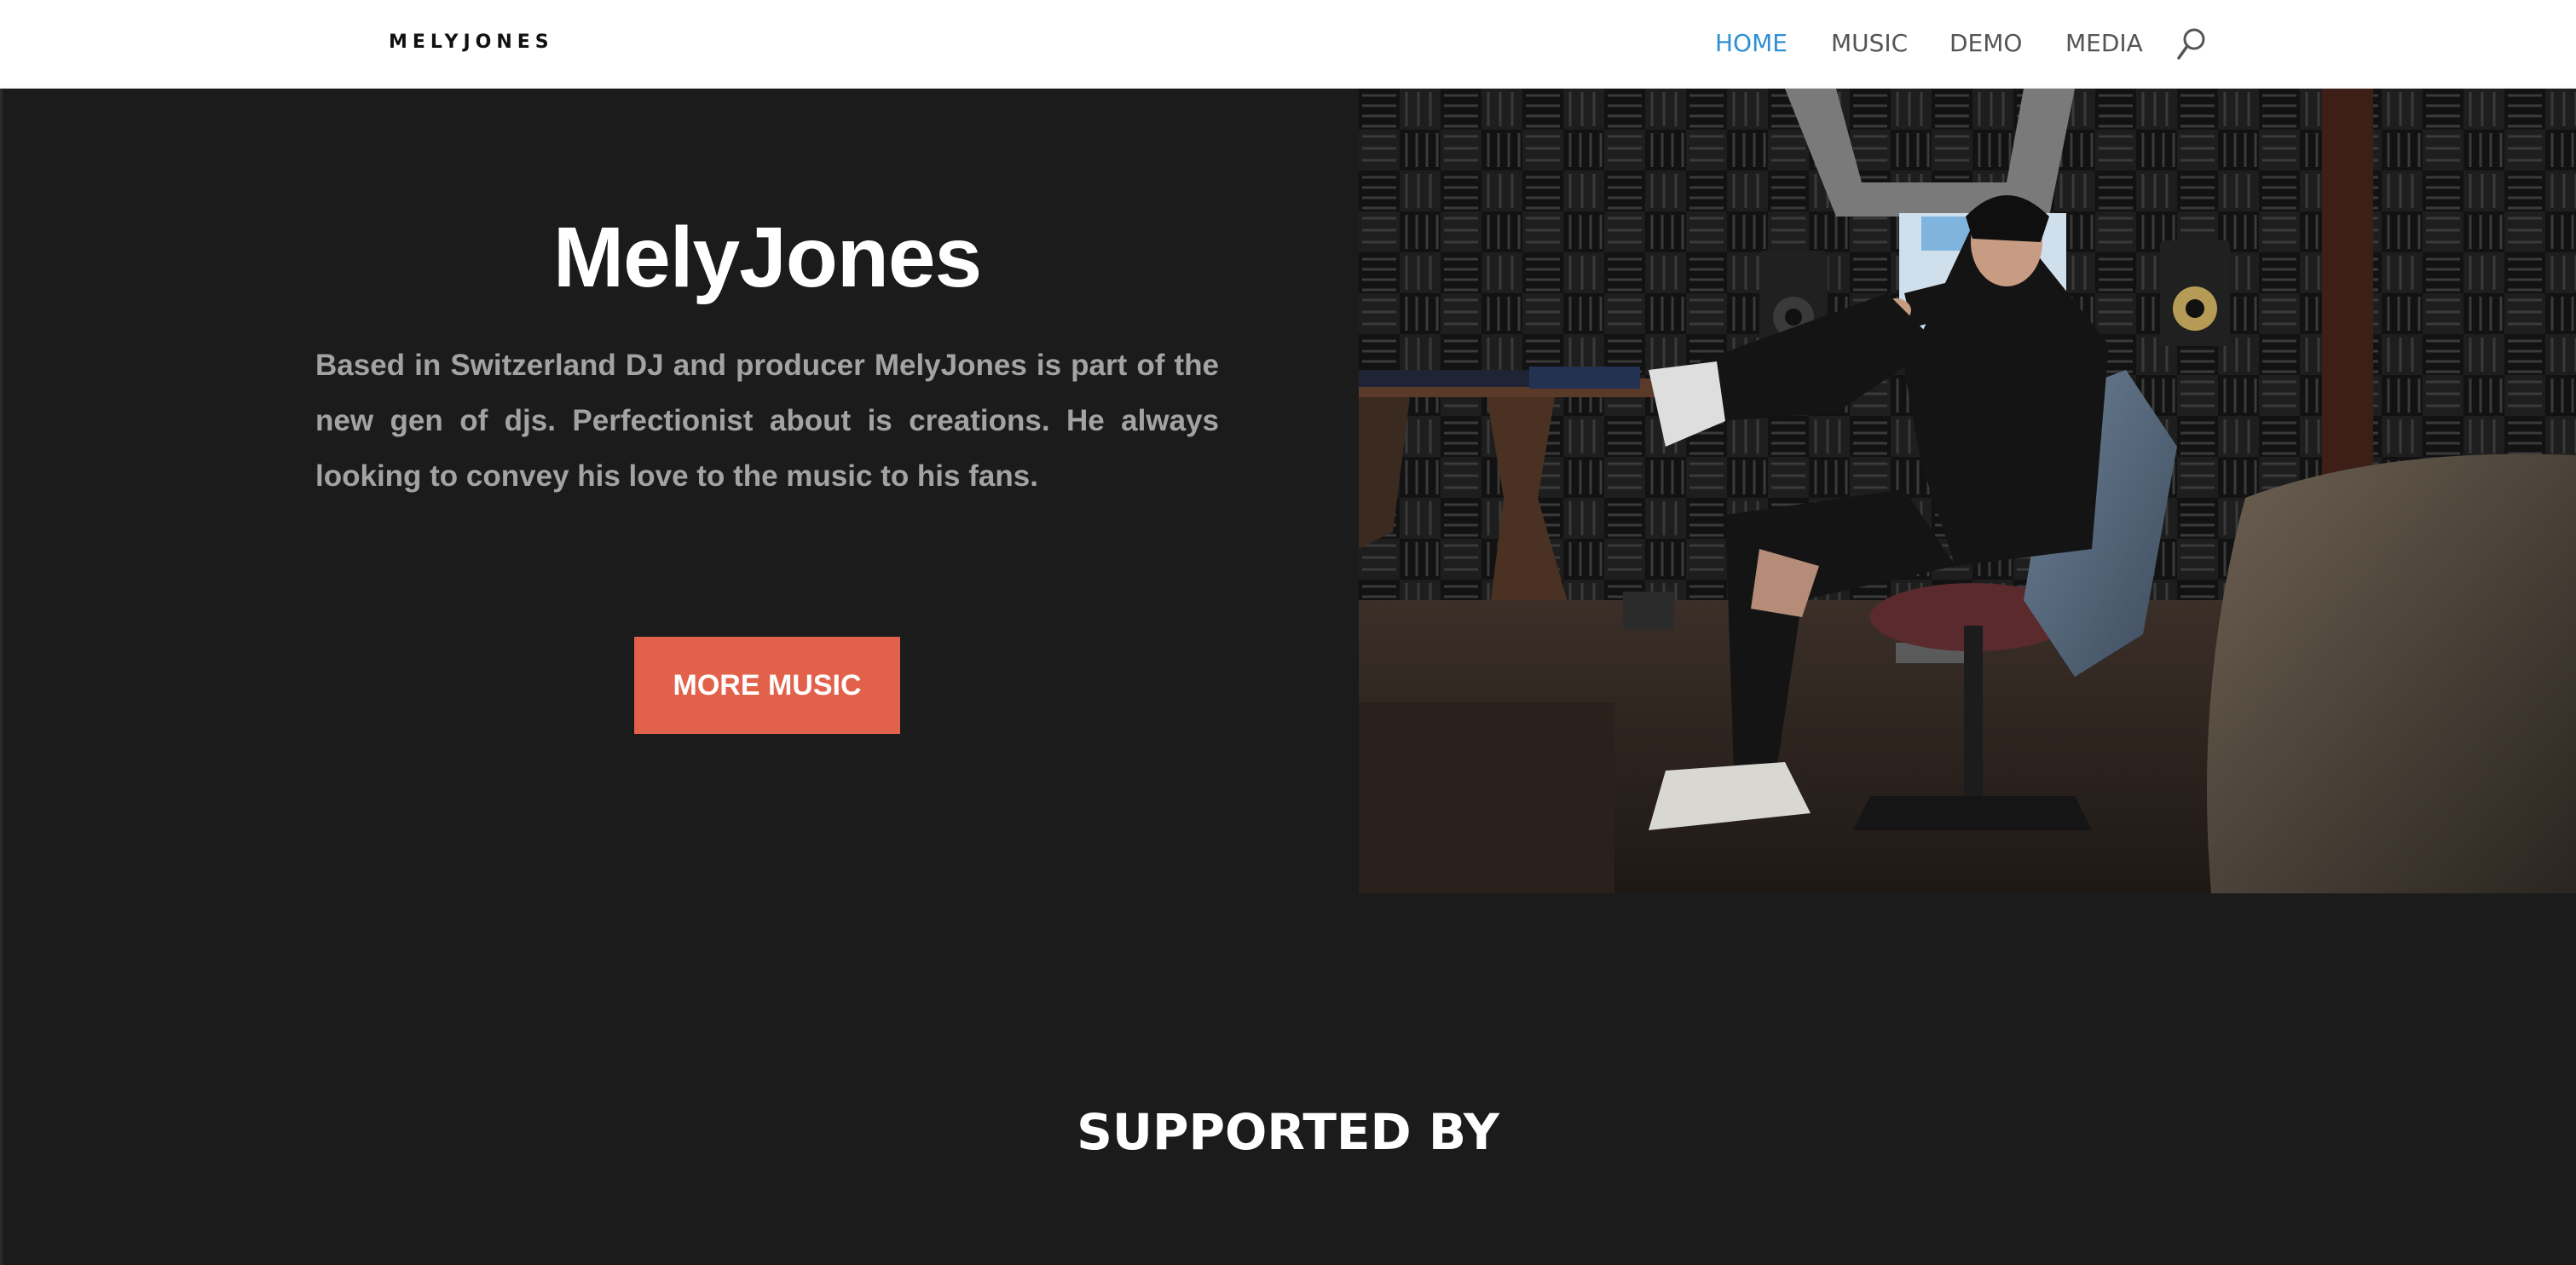  What do you see at coordinates (1288, 1132) in the screenshot?
I see `supported-by-heading: SUPPORTED BY` at bounding box center [1288, 1132].